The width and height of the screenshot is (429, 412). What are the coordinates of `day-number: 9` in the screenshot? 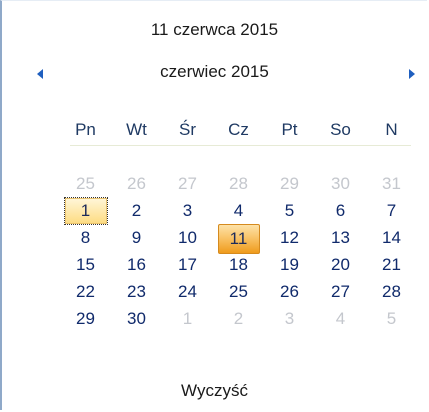 It's located at (136, 237).